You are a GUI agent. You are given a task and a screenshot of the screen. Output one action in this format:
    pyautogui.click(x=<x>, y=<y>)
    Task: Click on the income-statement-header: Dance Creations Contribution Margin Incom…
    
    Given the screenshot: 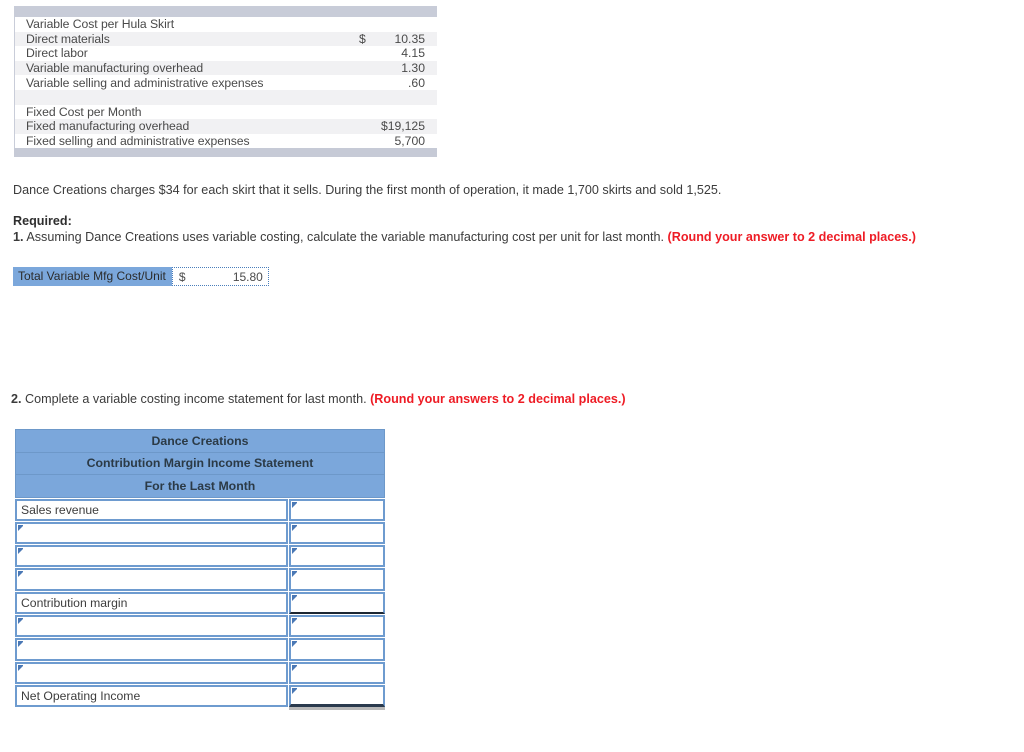 What is the action you would take?
    pyautogui.click(x=200, y=463)
    